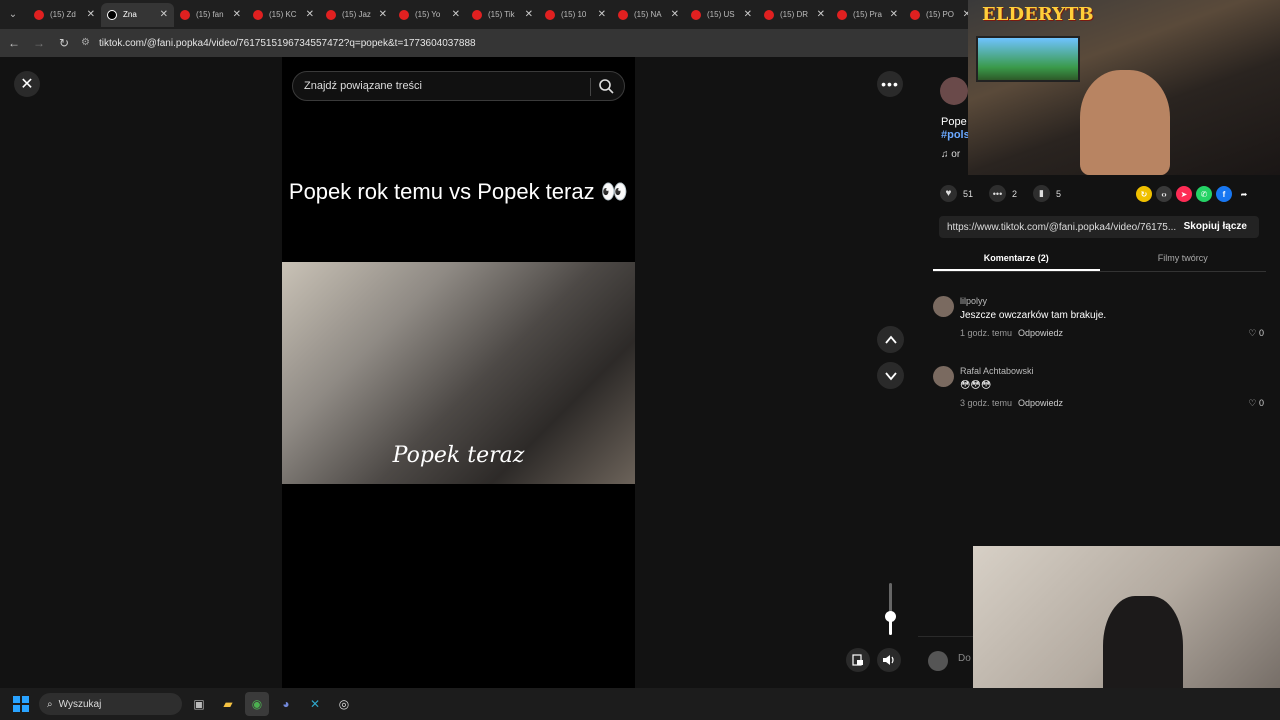  Describe the element at coordinates (997, 371) in the screenshot. I see `commenter-name: Rafal Achtabowski` at that location.